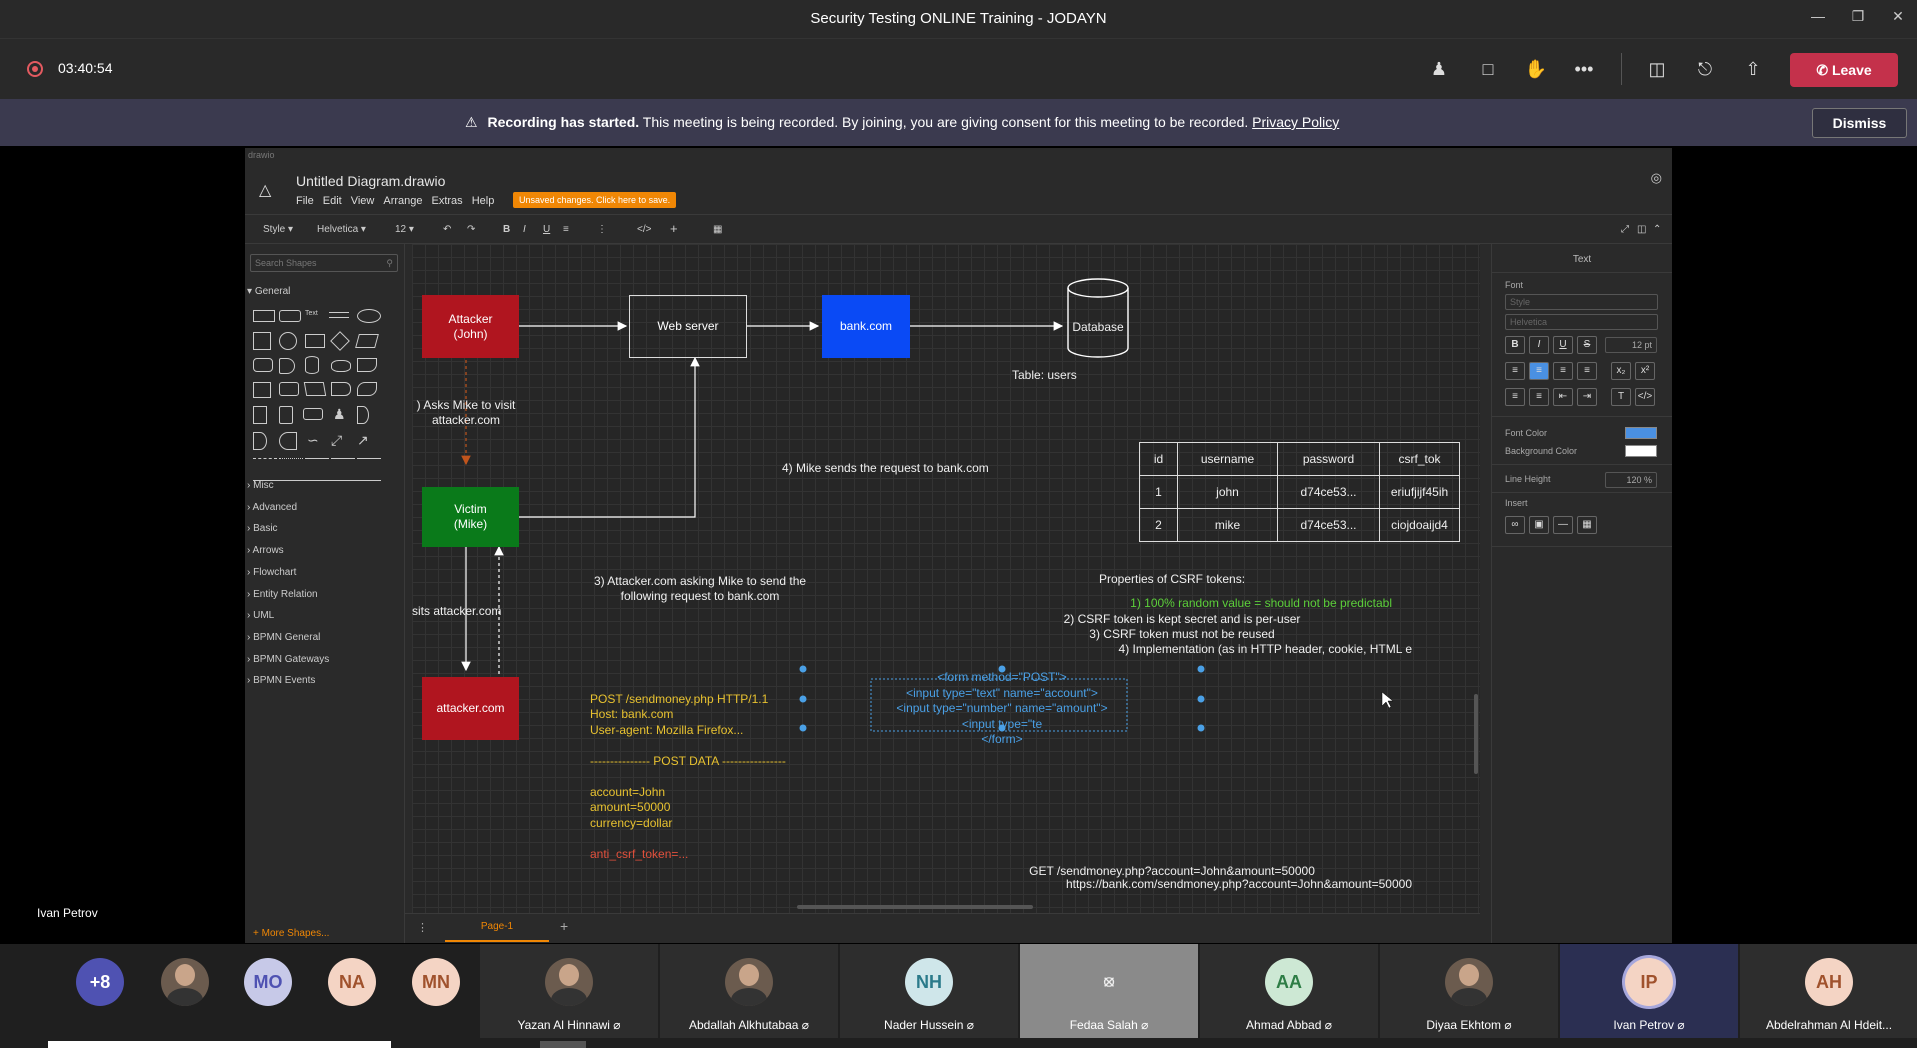 Image resolution: width=1917 pixels, height=1048 pixels. Describe the element at coordinates (1631, 345) in the screenshot. I see `font-size-field: 12 pt` at that location.